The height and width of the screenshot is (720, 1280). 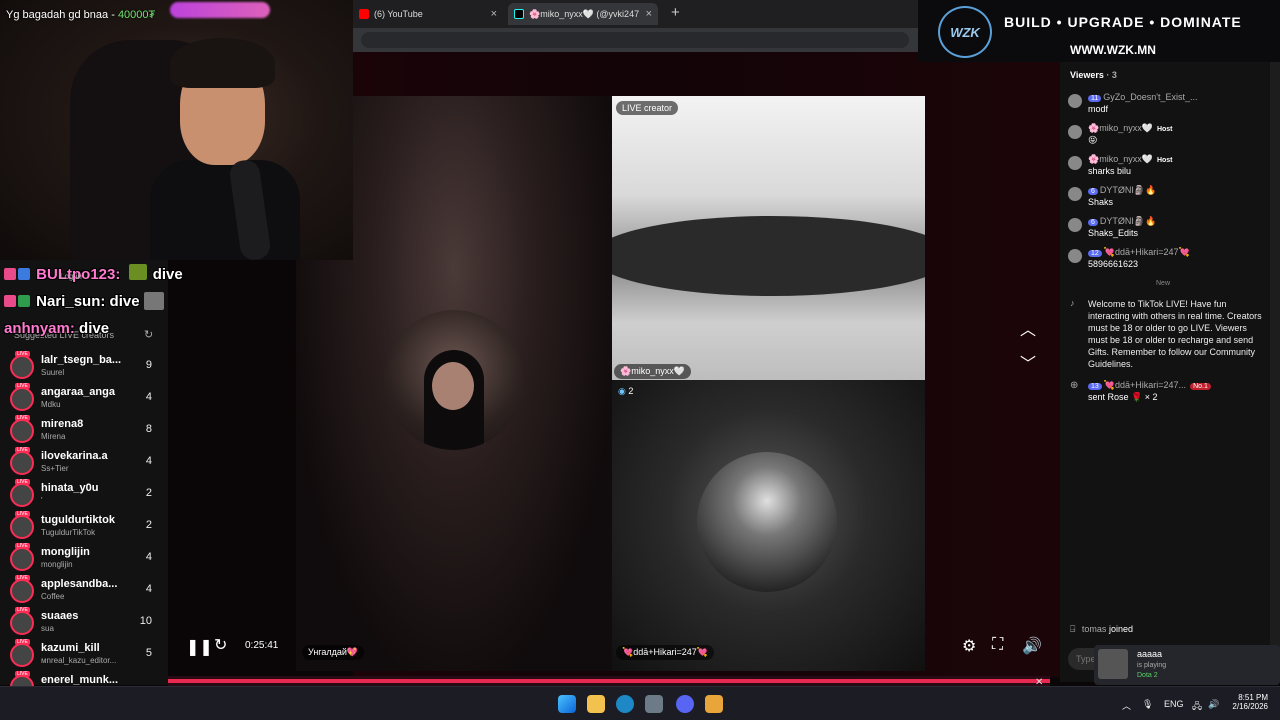 What do you see at coordinates (1150, 654) in the screenshot?
I see `notification-title: aaaaa` at bounding box center [1150, 654].